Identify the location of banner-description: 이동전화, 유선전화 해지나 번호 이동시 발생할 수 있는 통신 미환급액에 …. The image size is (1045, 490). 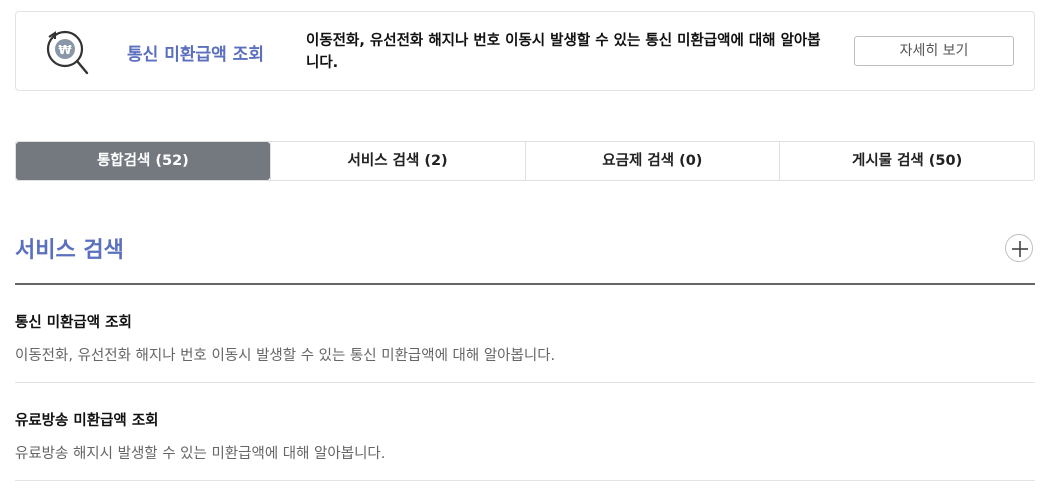
(563, 52).